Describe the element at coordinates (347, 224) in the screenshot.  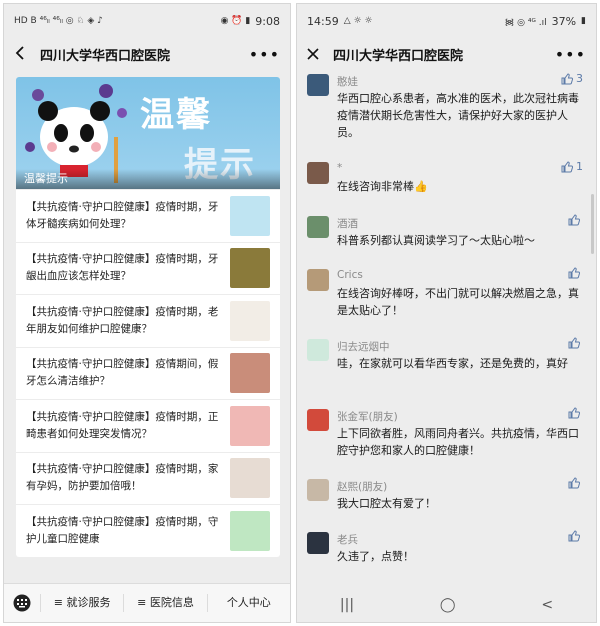
I see `commenter-name: 酒酒` at that location.